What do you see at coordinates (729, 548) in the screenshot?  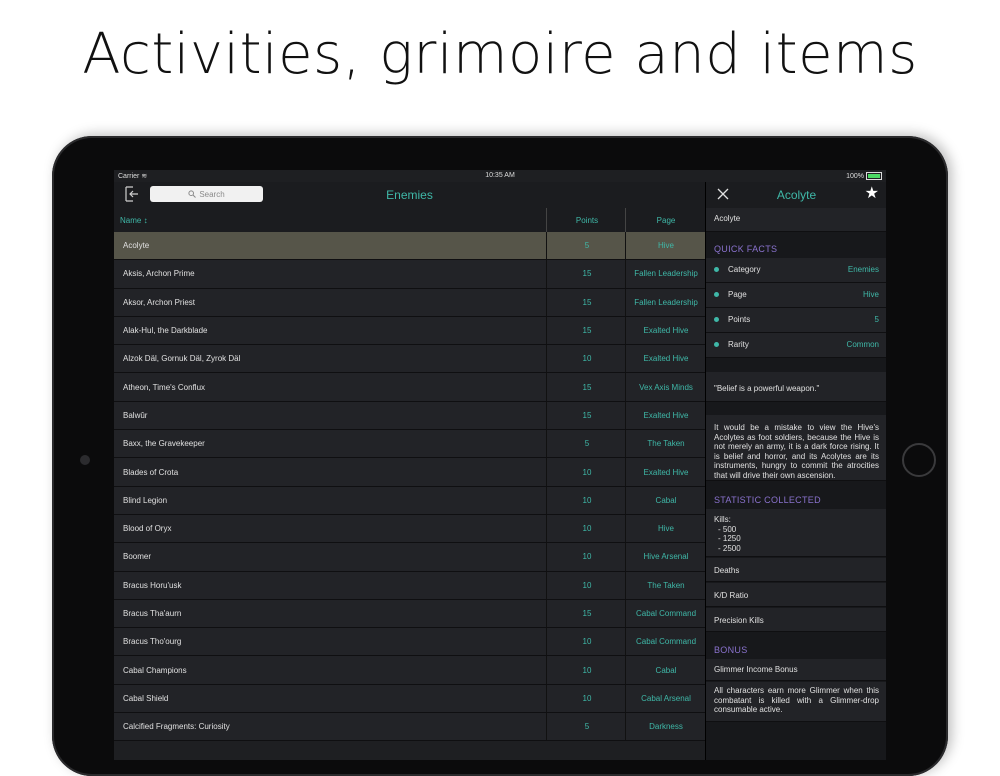 I see `kills-tier: - 2500` at bounding box center [729, 548].